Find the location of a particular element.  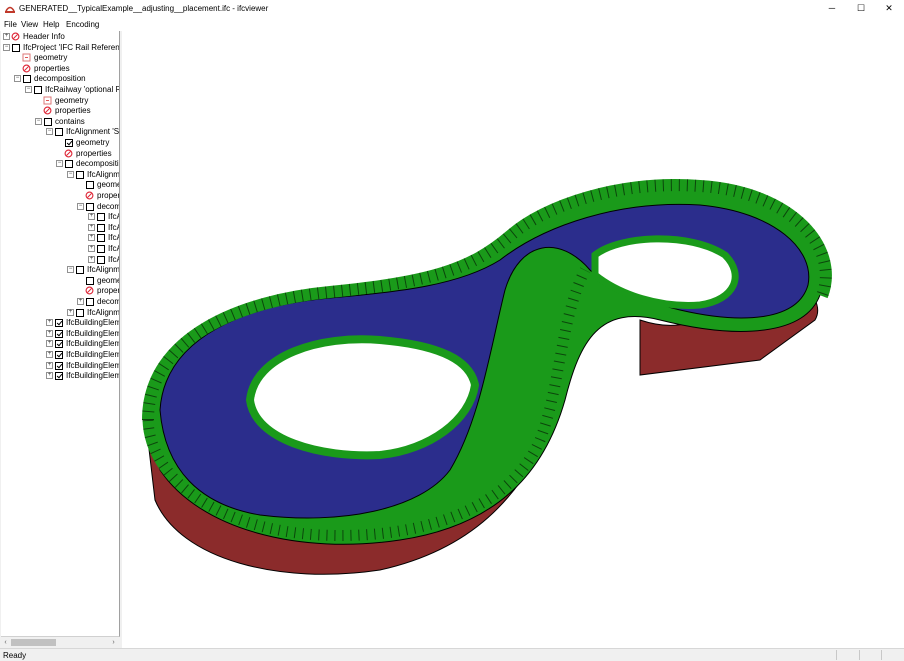

scroll-thumb is located at coordinates (33, 642).